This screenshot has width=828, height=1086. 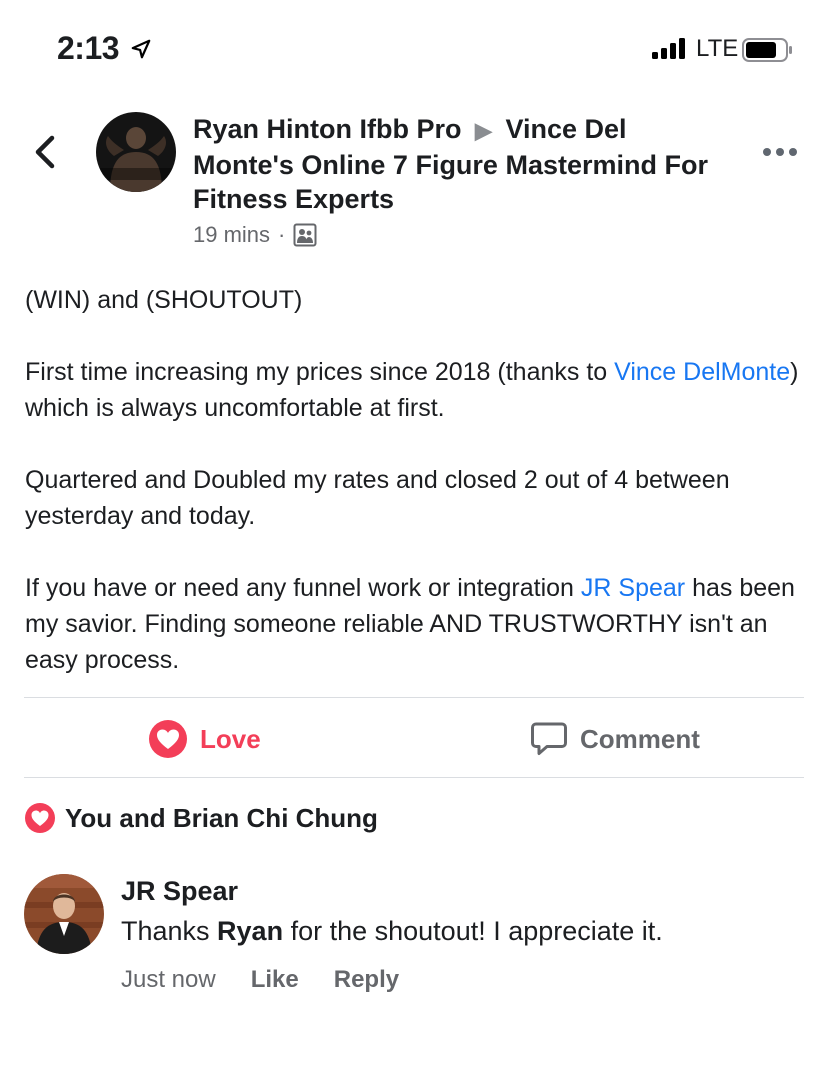 I want to click on comment-text-part: for the shoutout! I appreciate it., so click(x=473, y=931).